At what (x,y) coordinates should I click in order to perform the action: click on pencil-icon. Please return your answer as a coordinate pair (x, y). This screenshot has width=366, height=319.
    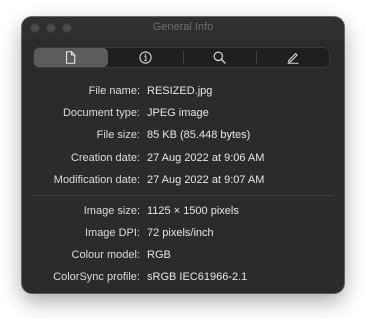
    Looking at the image, I should click on (293, 57).